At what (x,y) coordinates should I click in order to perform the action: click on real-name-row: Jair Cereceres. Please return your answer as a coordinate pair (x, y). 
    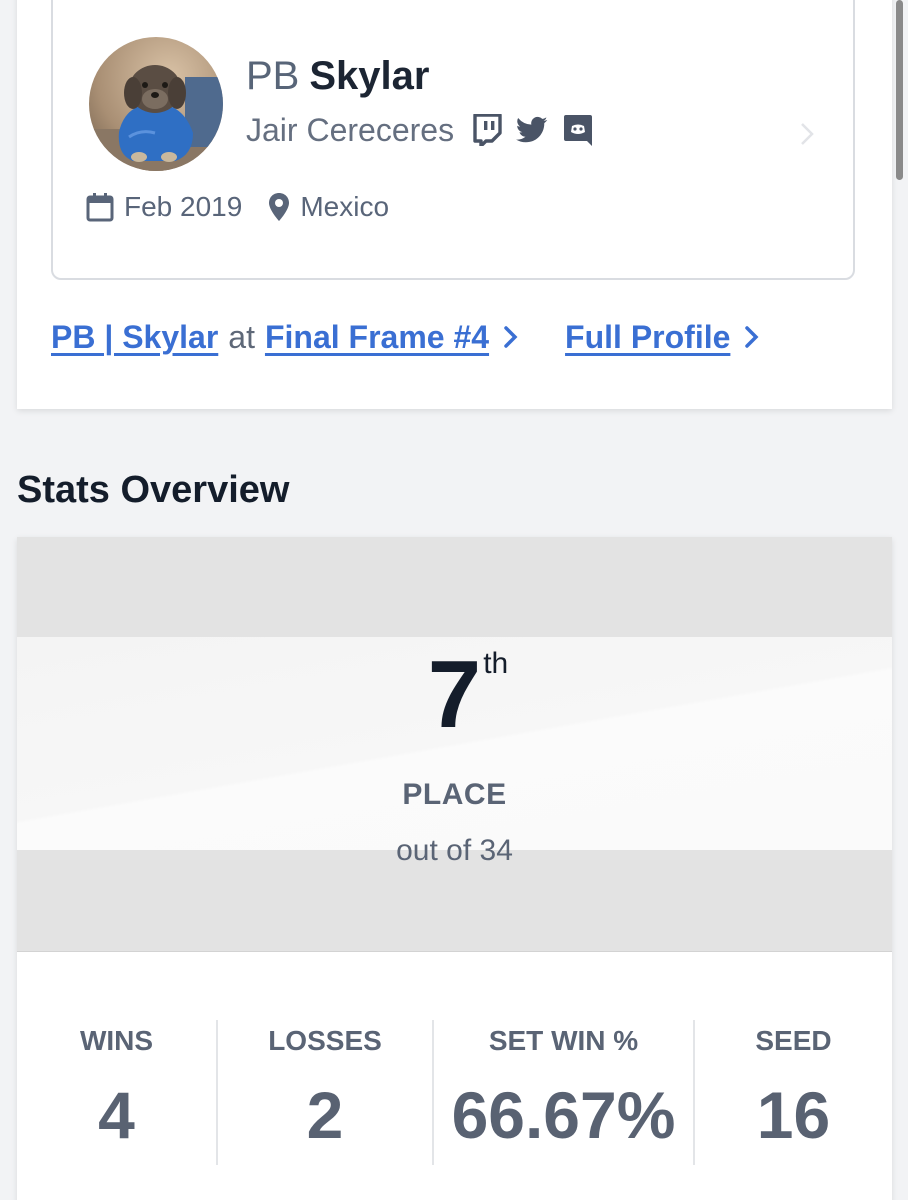
    Looking at the image, I should click on (427, 130).